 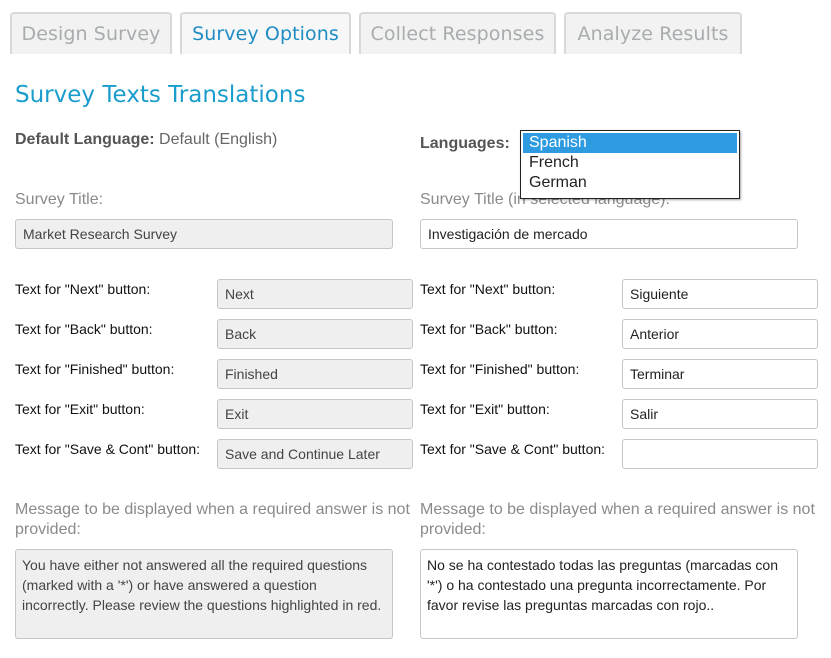 I want to click on finished-button-default-field: Finished, so click(x=315, y=374).